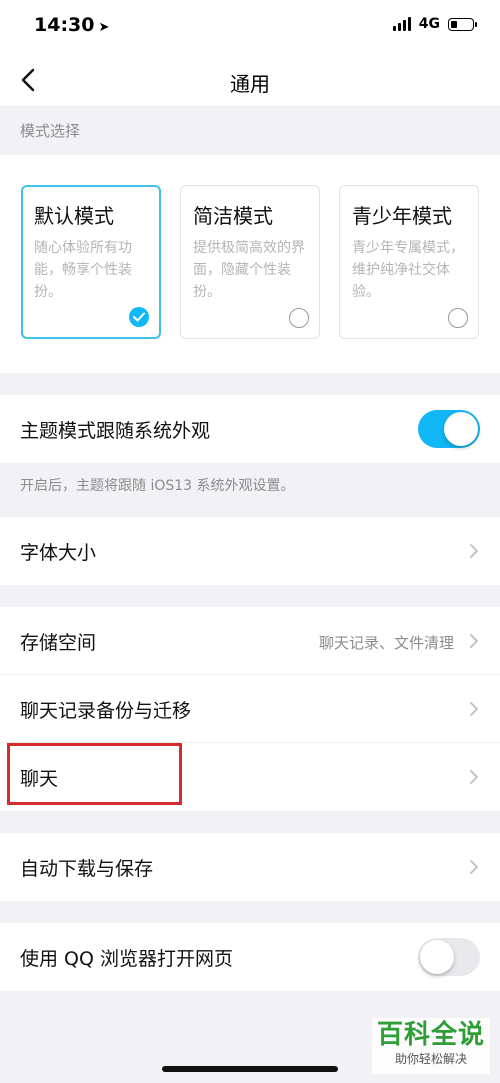  I want to click on status-time: 14:30 ➤, so click(71, 25).